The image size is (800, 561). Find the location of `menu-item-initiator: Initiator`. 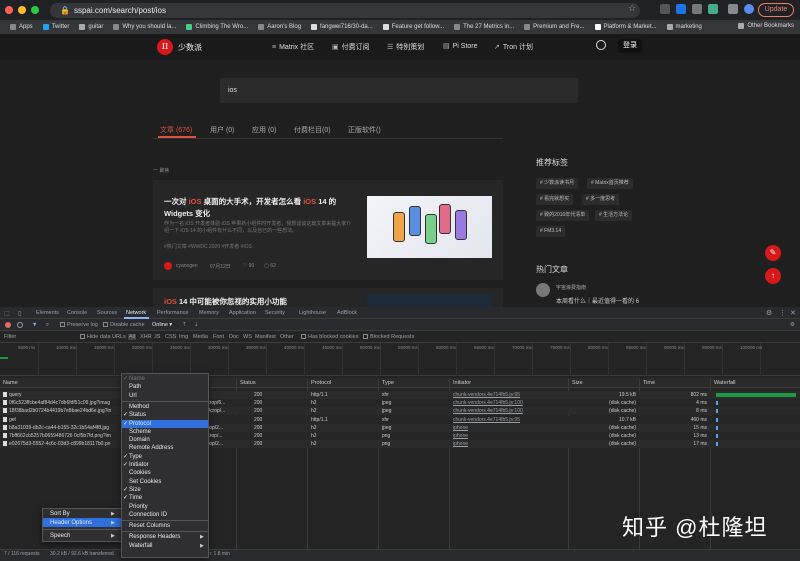

menu-item-initiator: Initiator is located at coordinates (139, 465).